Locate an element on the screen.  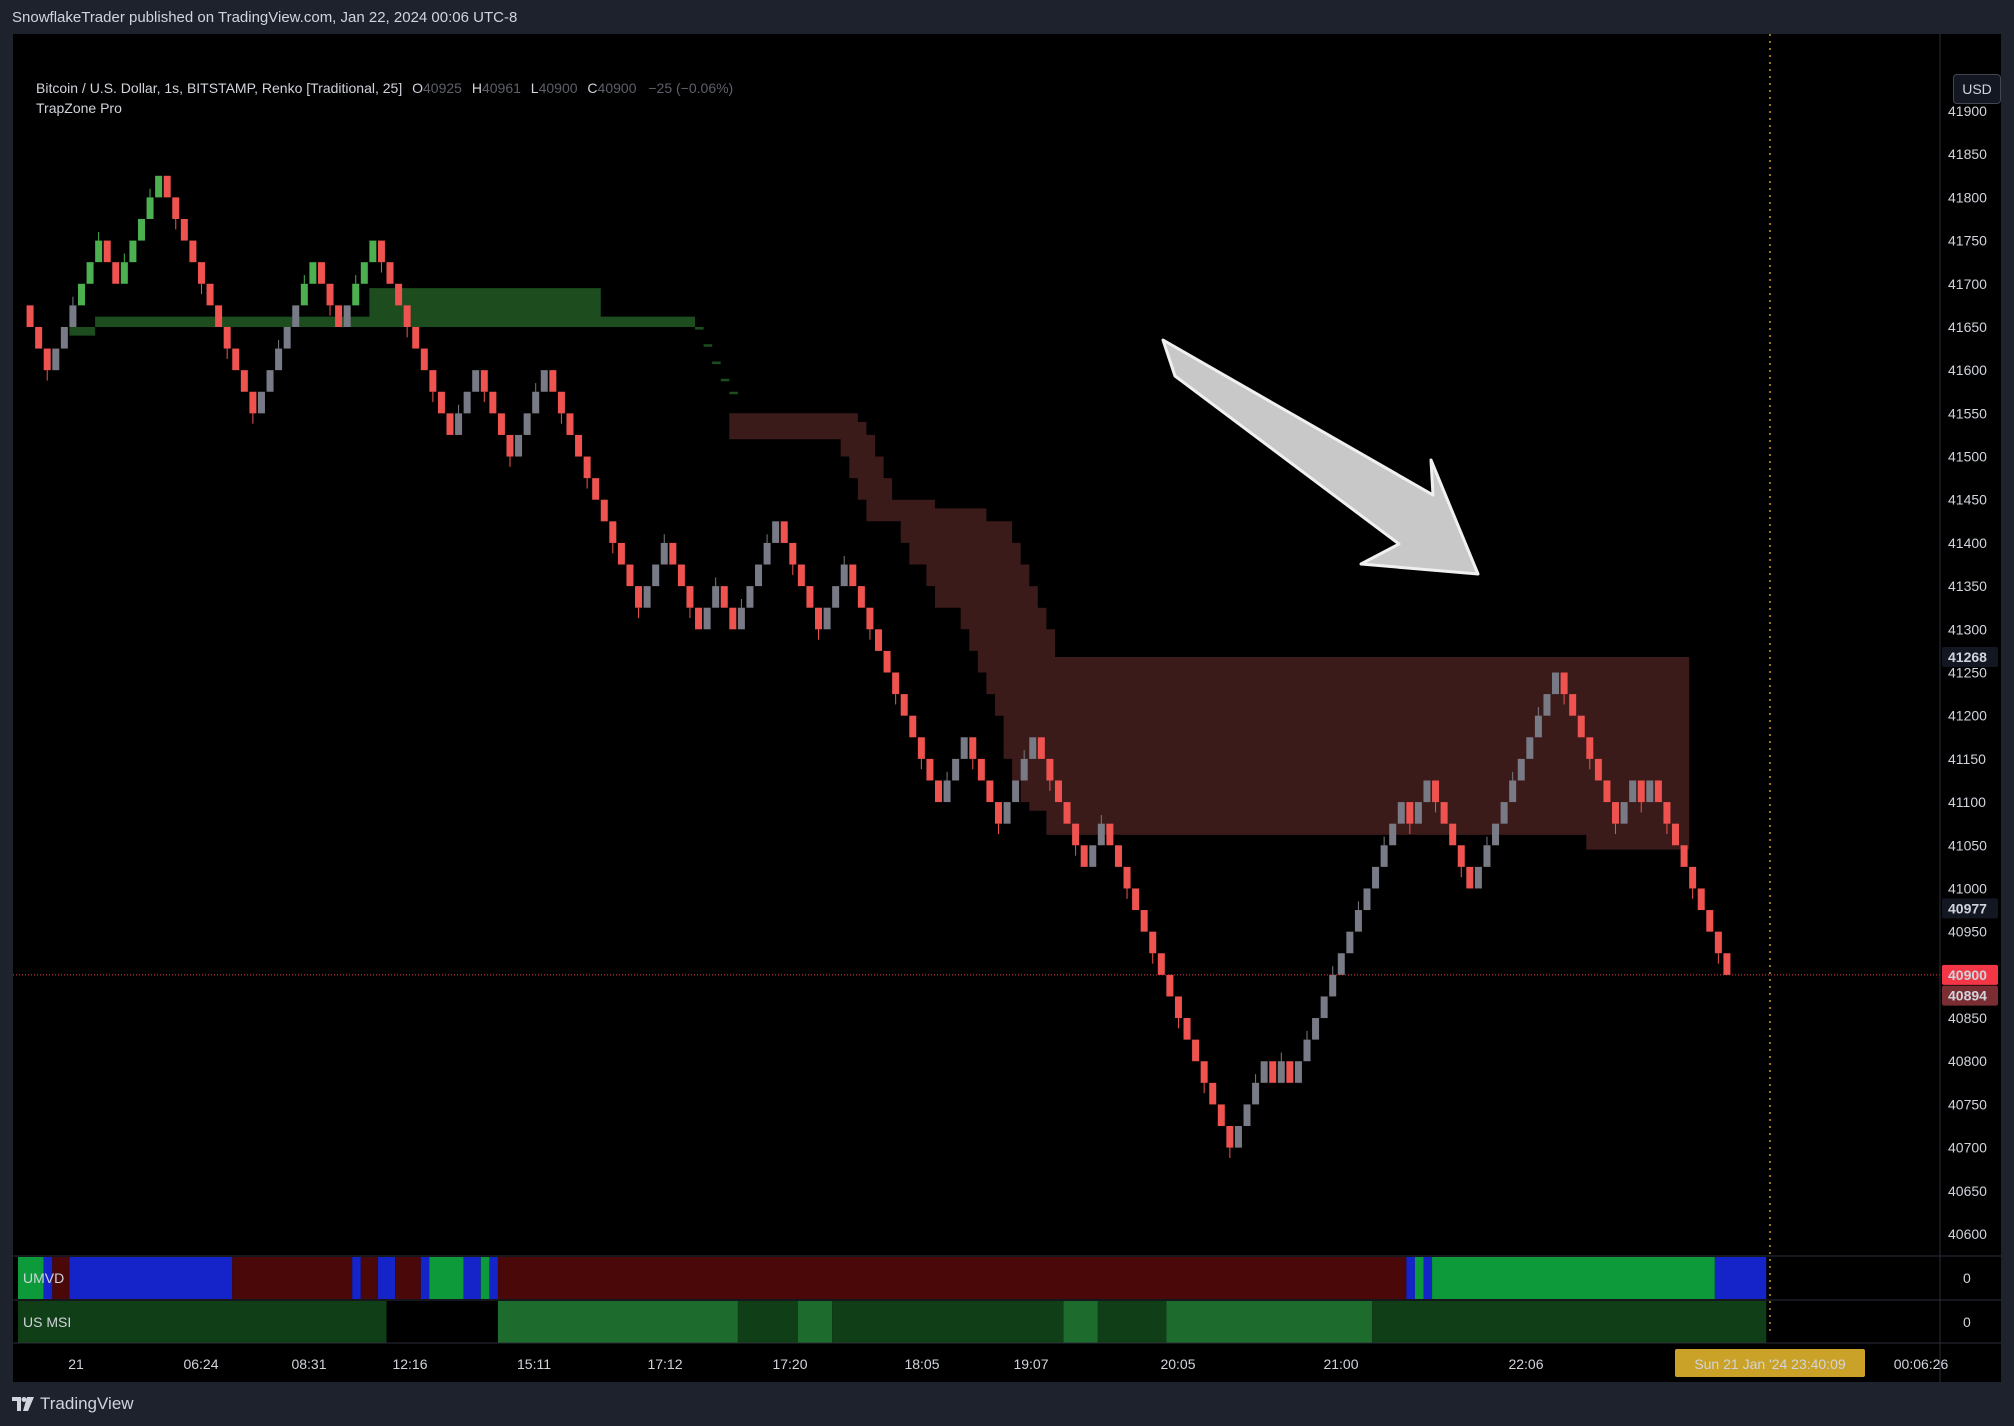
close-value: 40900 is located at coordinates (617, 88).